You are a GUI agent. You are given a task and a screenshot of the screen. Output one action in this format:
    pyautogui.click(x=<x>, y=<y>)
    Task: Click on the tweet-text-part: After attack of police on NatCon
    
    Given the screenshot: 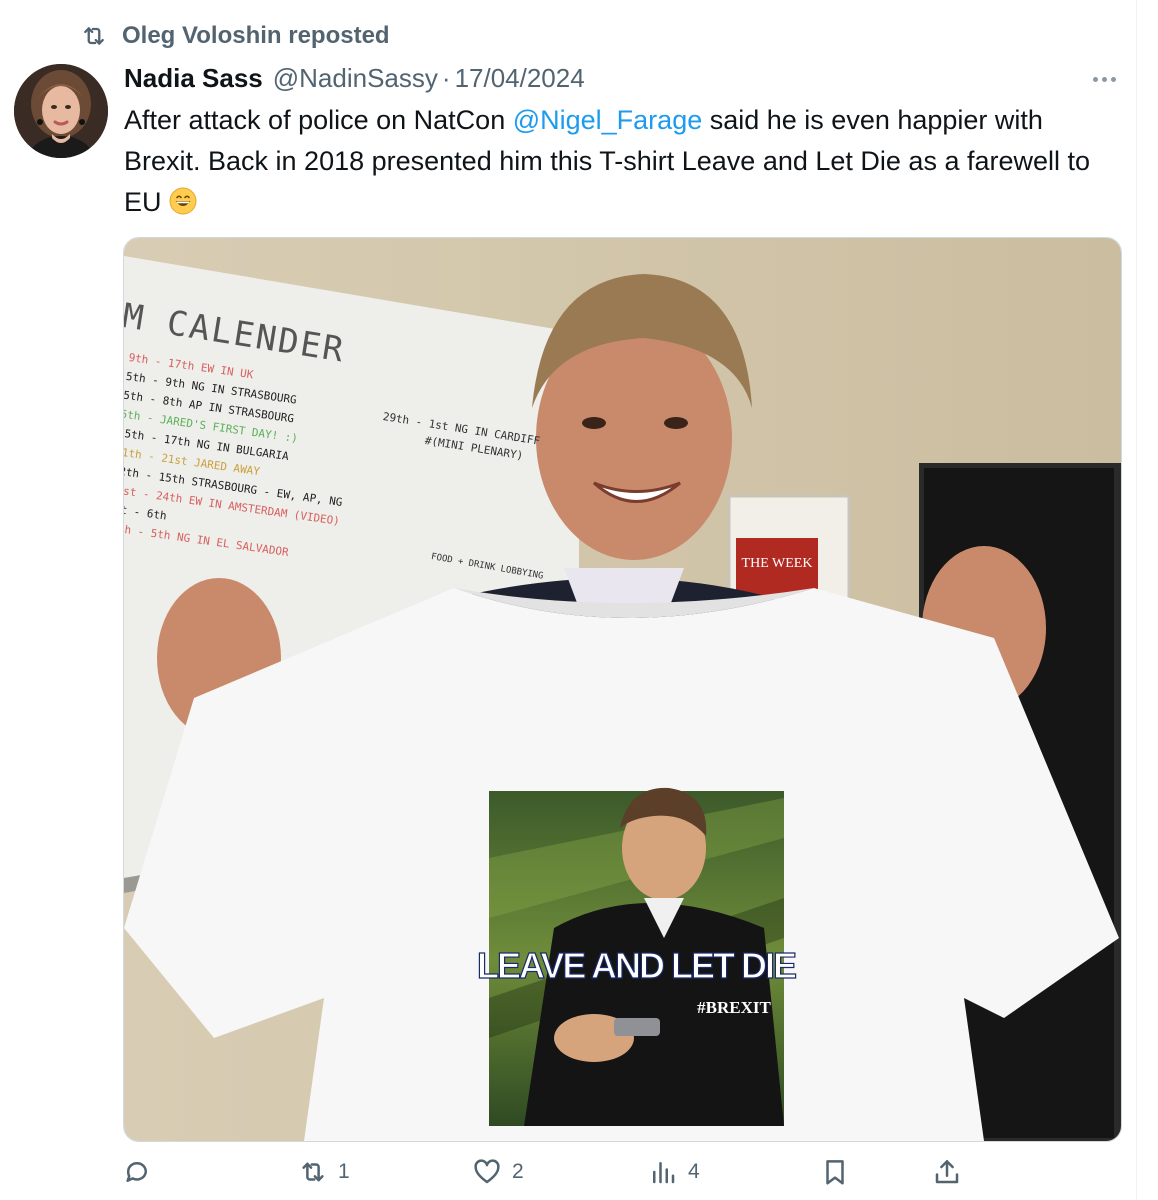 What is the action you would take?
    pyautogui.click(x=318, y=120)
    